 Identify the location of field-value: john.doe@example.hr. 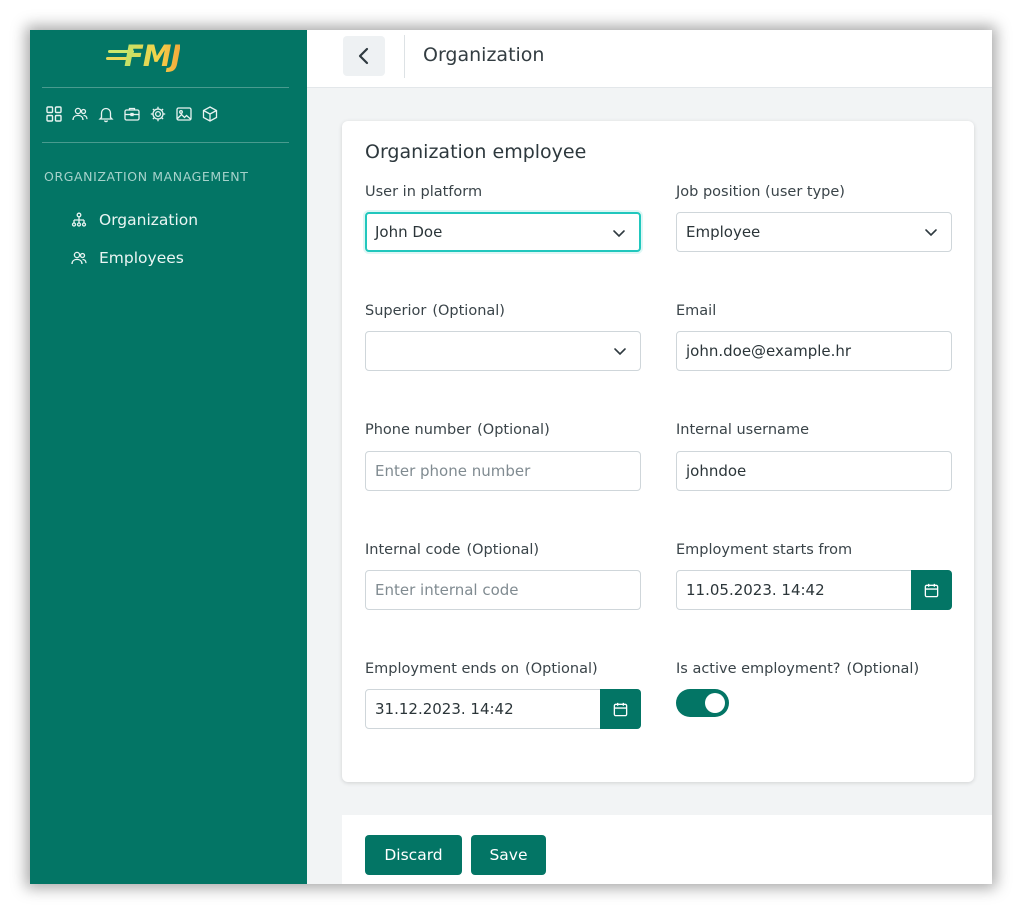
(769, 351).